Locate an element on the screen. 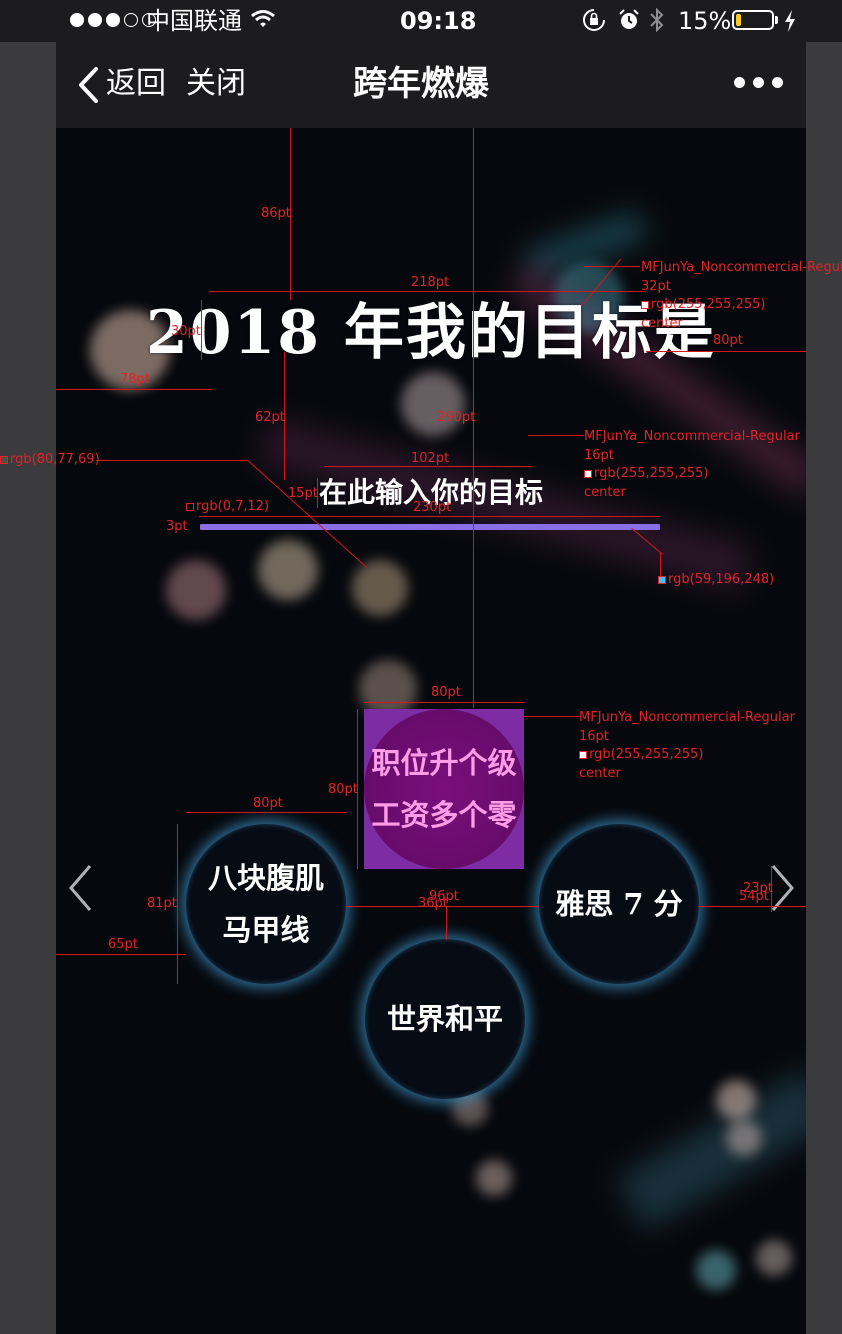 This screenshot has height=1334, width=842. battery-percent: 15% is located at coordinates (705, 21).